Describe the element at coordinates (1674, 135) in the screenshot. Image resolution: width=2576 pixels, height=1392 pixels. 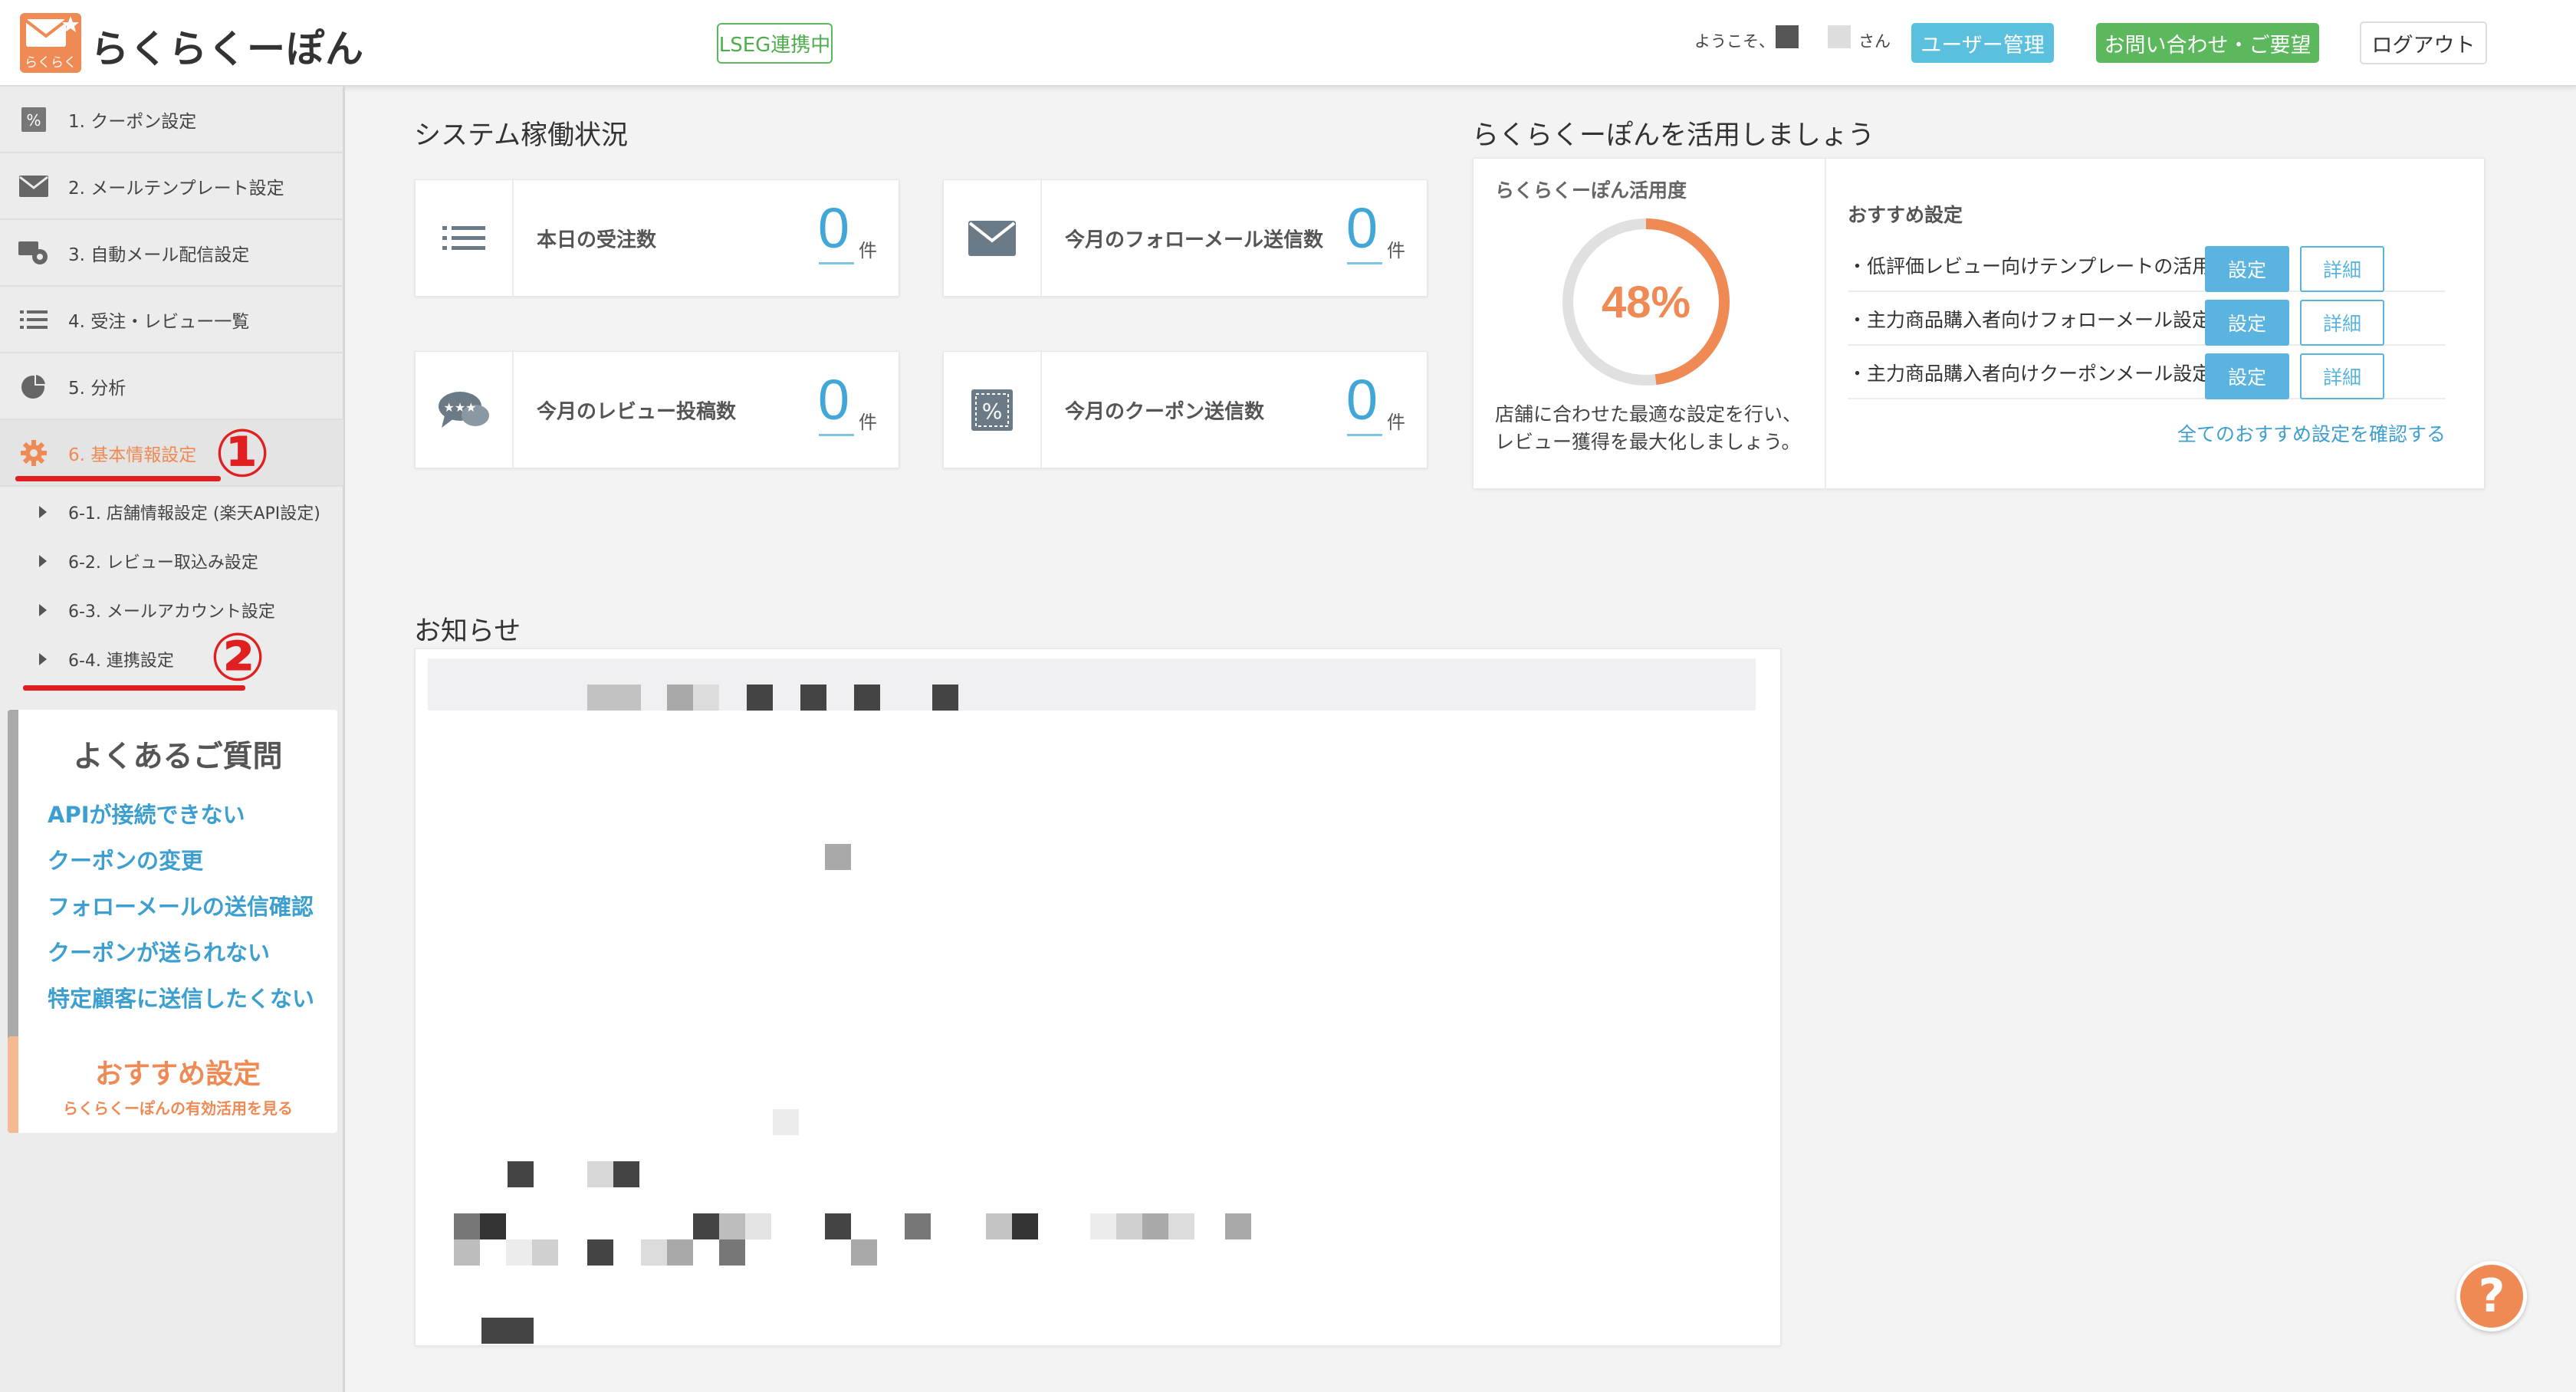
I see `usage-section-title: らくらくーぽんを活用しましょう` at that location.